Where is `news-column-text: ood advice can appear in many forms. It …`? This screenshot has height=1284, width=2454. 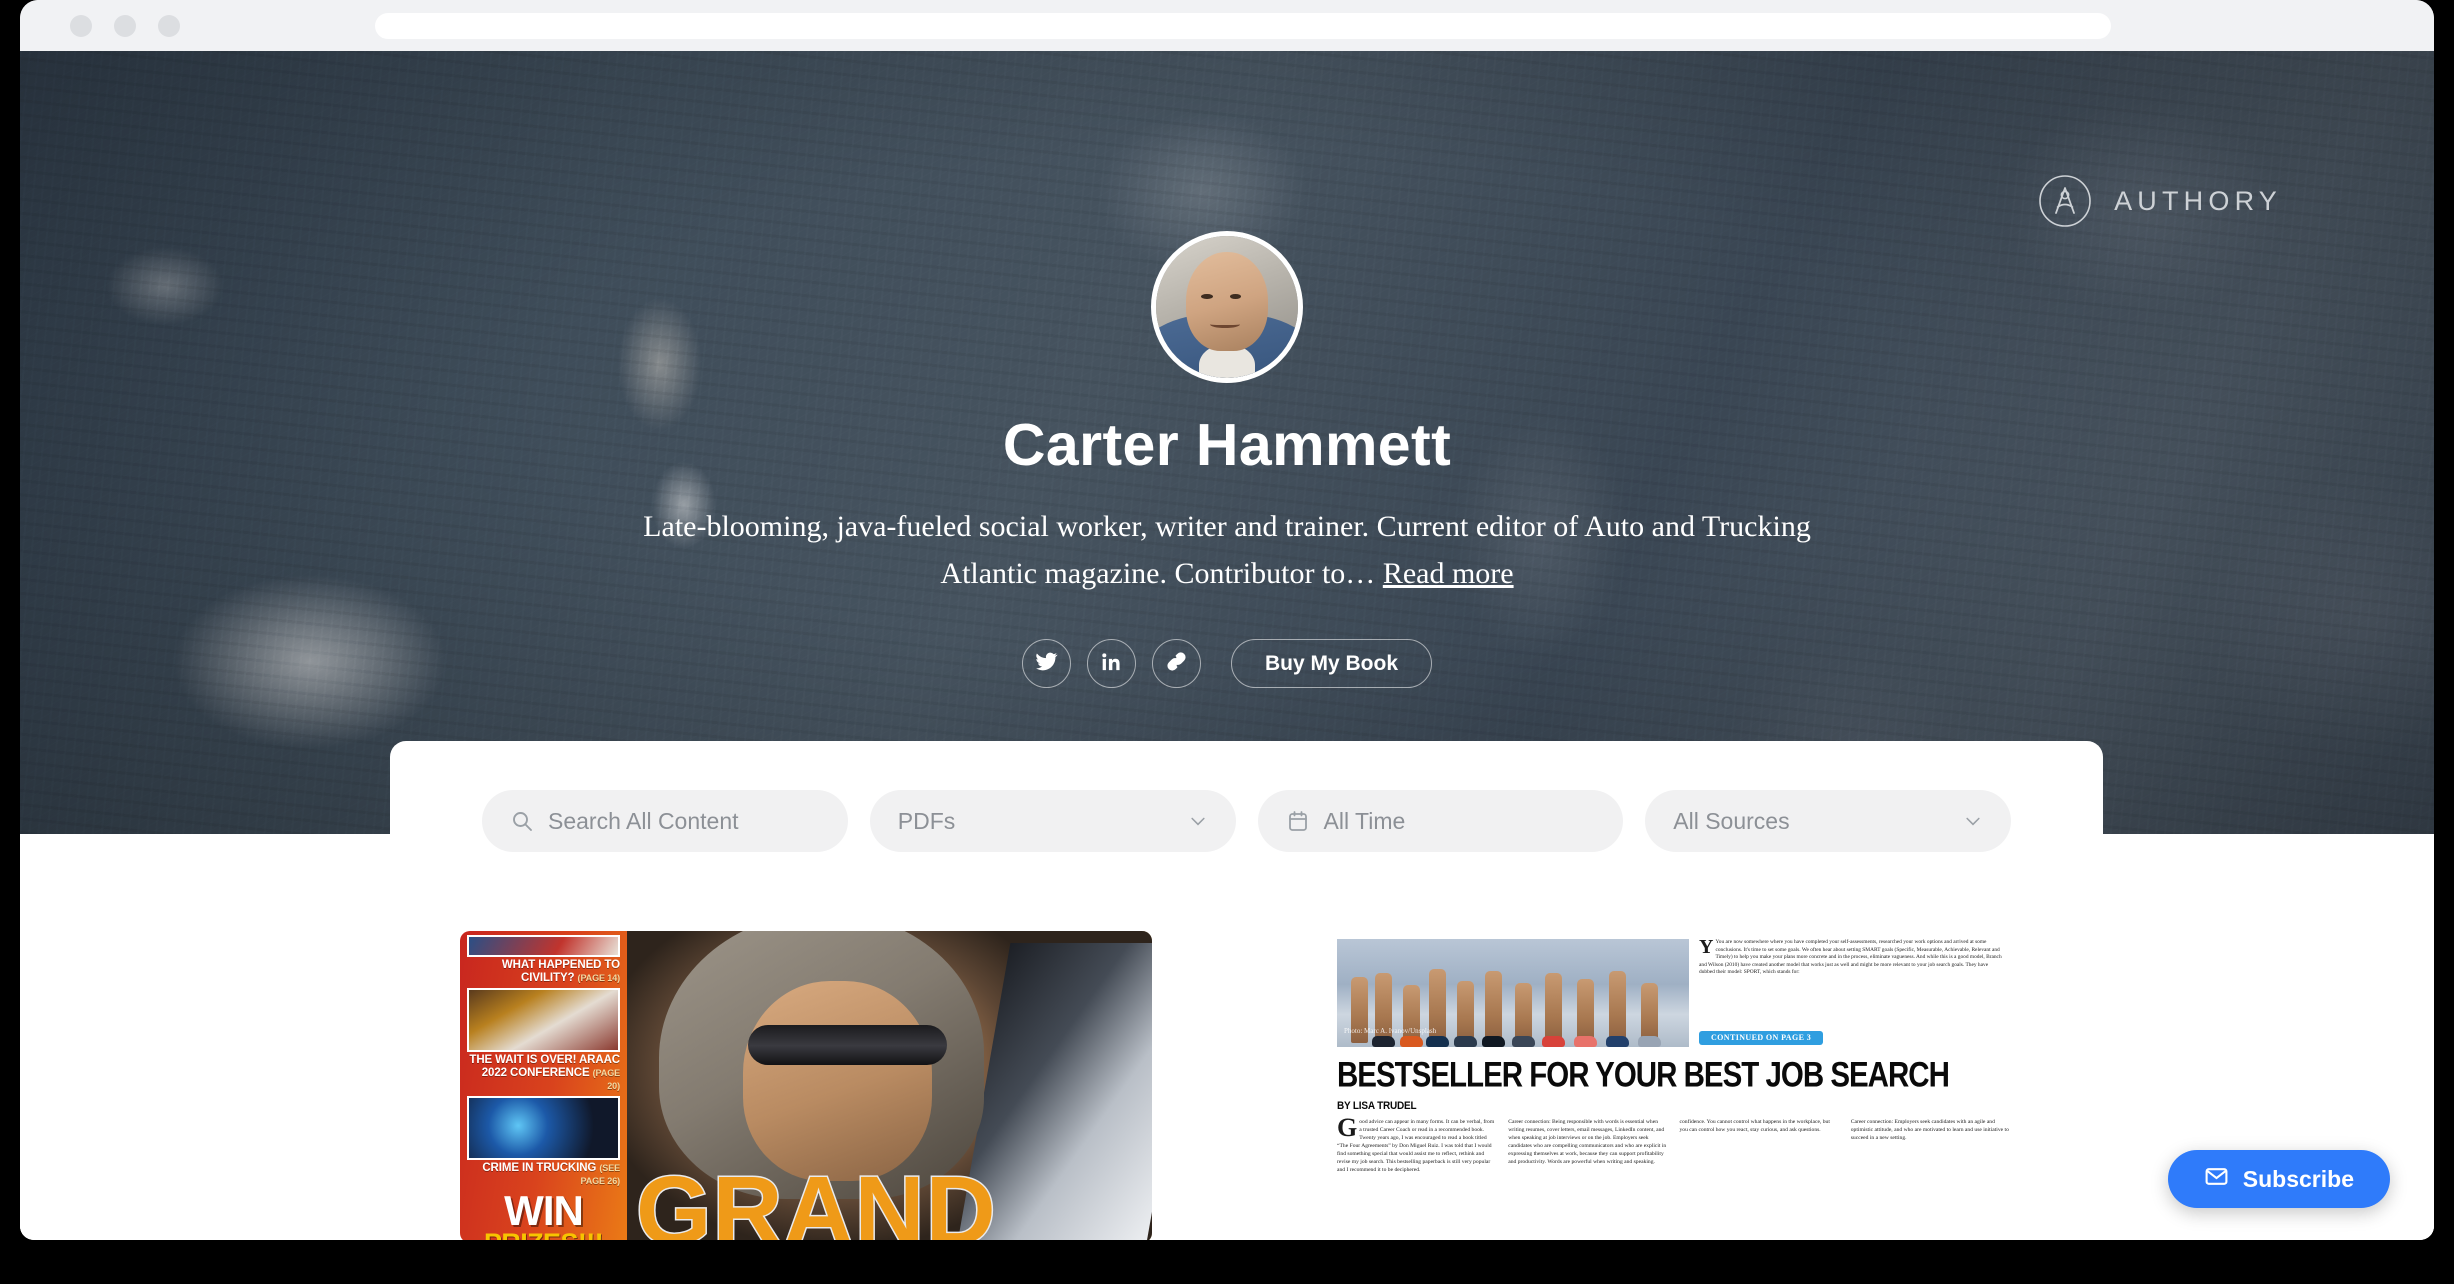 news-column-text: ood advice can appear in many forms. It … is located at coordinates (1416, 1146).